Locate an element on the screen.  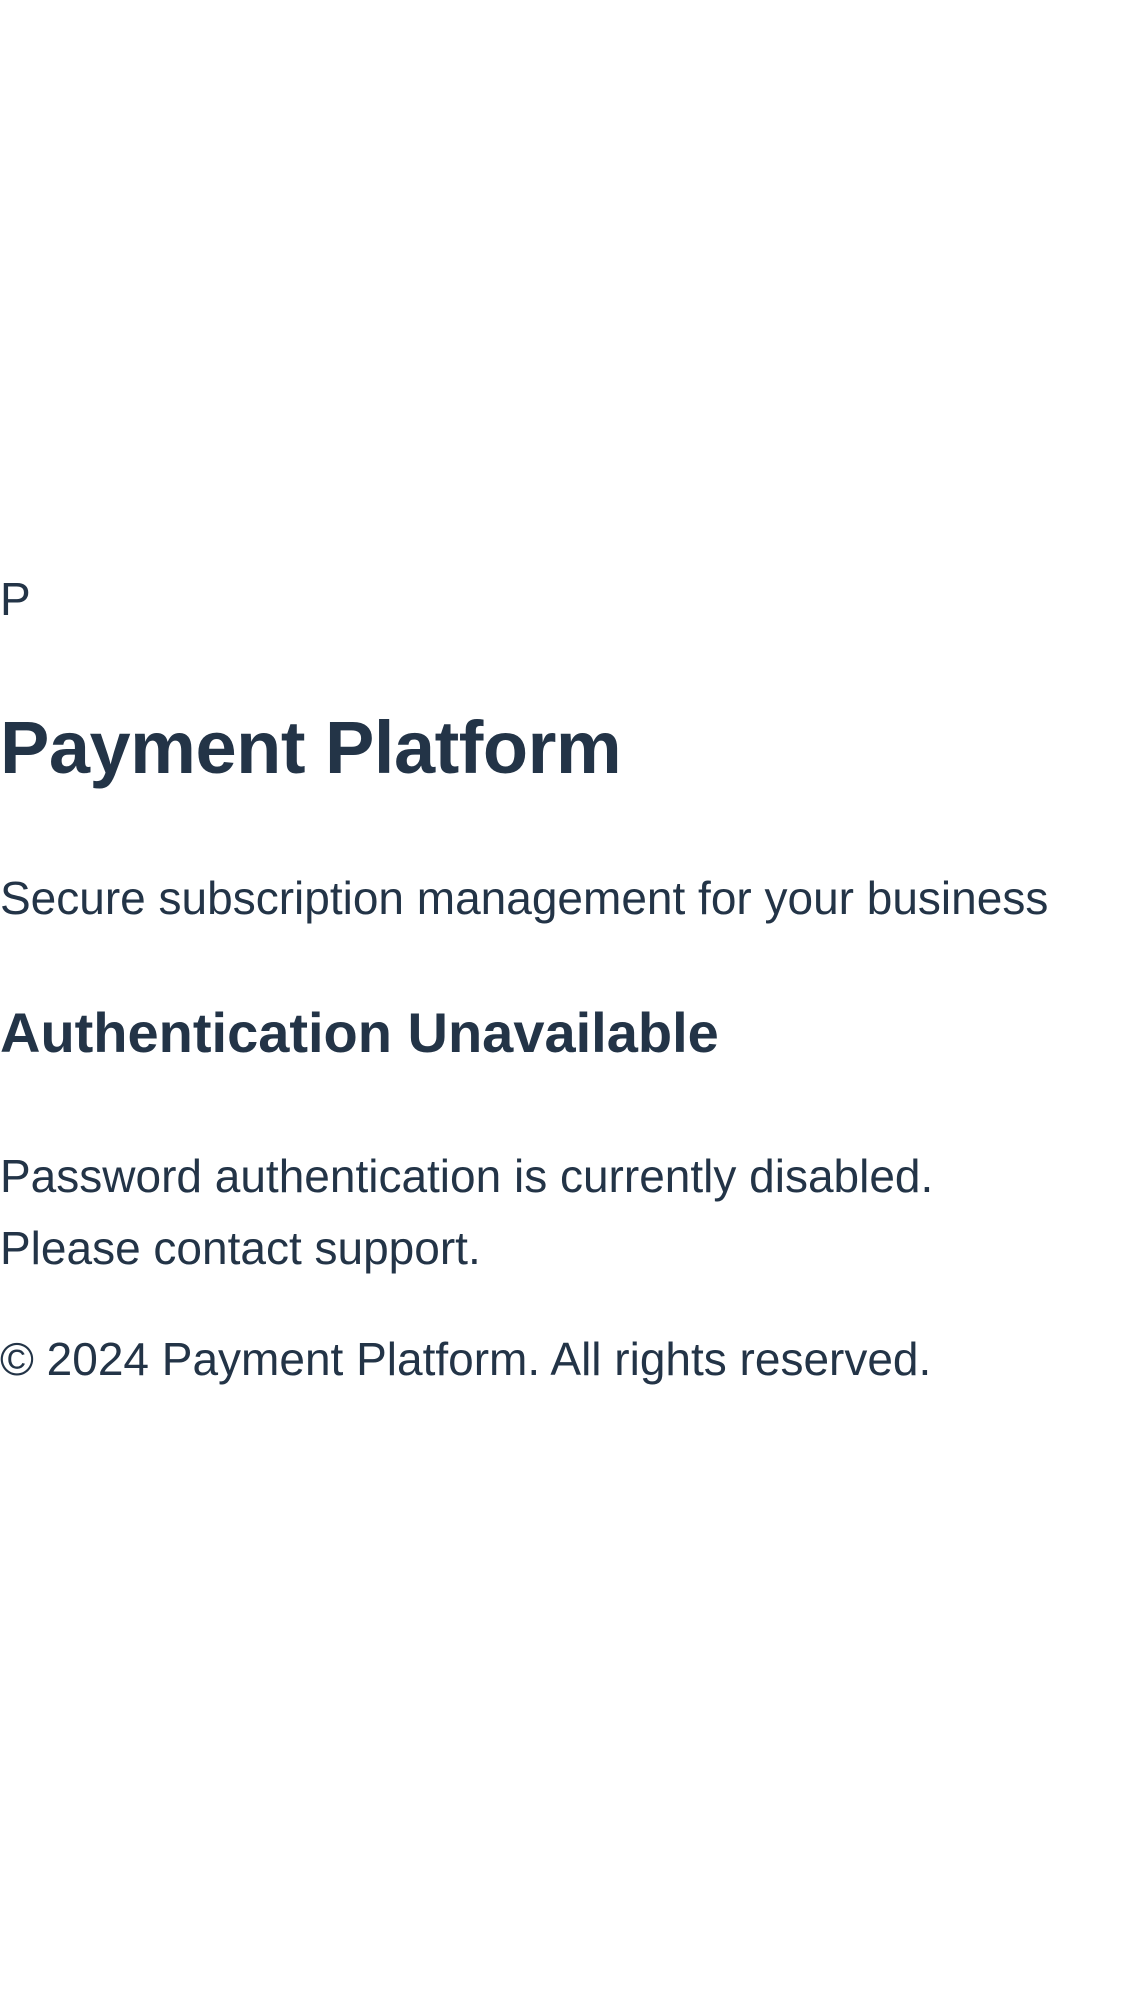
auth-message-line-2: Please contact support. is located at coordinates (240, 1248).